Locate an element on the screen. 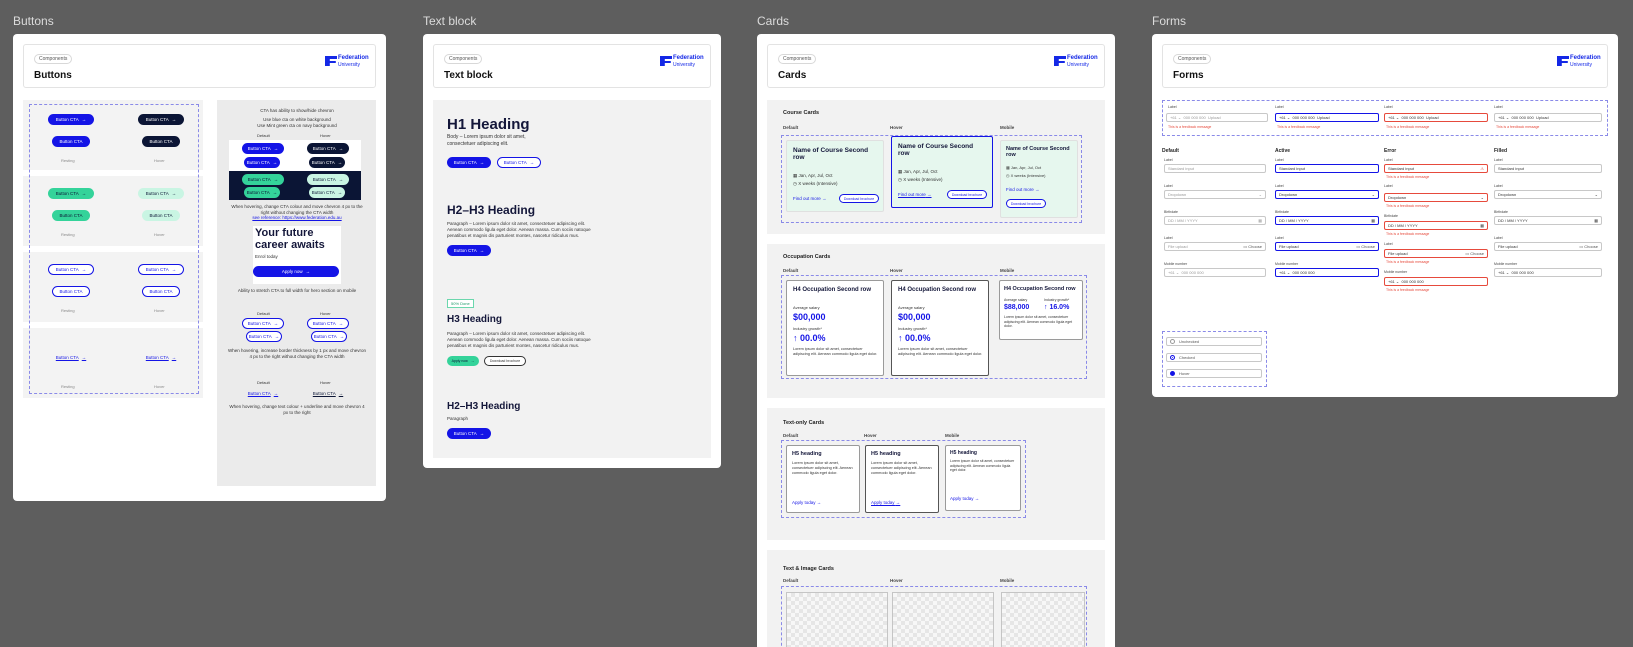  mobile-input-default: +61 ⌄ 000 000 000 is located at coordinates (1215, 272).